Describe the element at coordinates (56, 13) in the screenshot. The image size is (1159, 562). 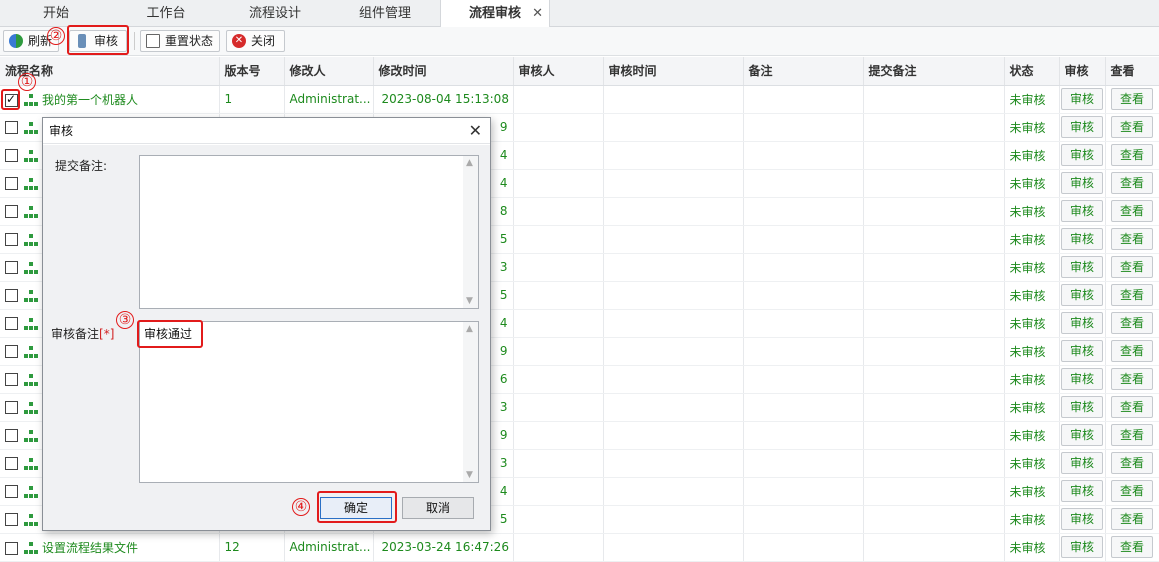
I see `tab-start: 开始` at that location.